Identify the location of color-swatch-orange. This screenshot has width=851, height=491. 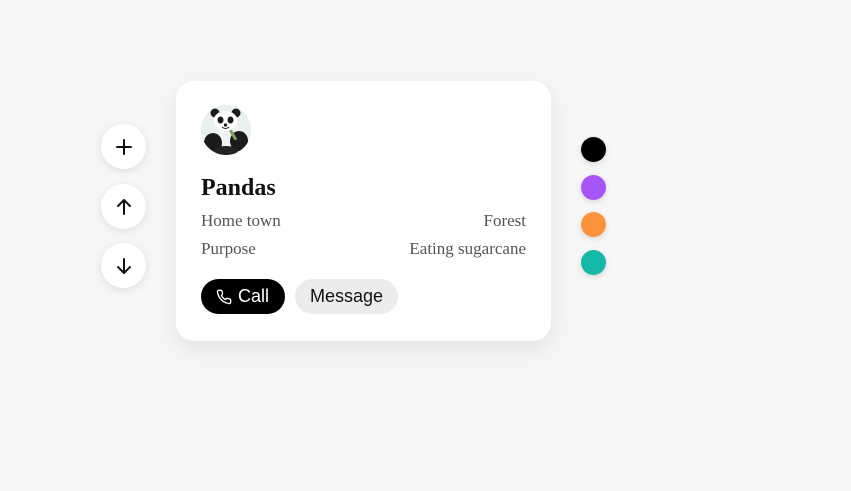
(593, 224).